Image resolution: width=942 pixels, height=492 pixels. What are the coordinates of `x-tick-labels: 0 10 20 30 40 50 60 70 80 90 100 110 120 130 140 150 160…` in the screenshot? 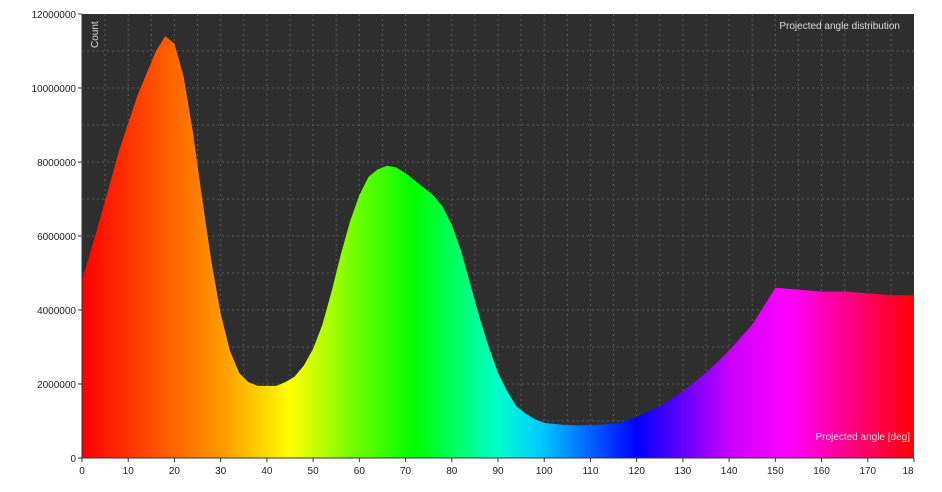 It's located at (497, 467).